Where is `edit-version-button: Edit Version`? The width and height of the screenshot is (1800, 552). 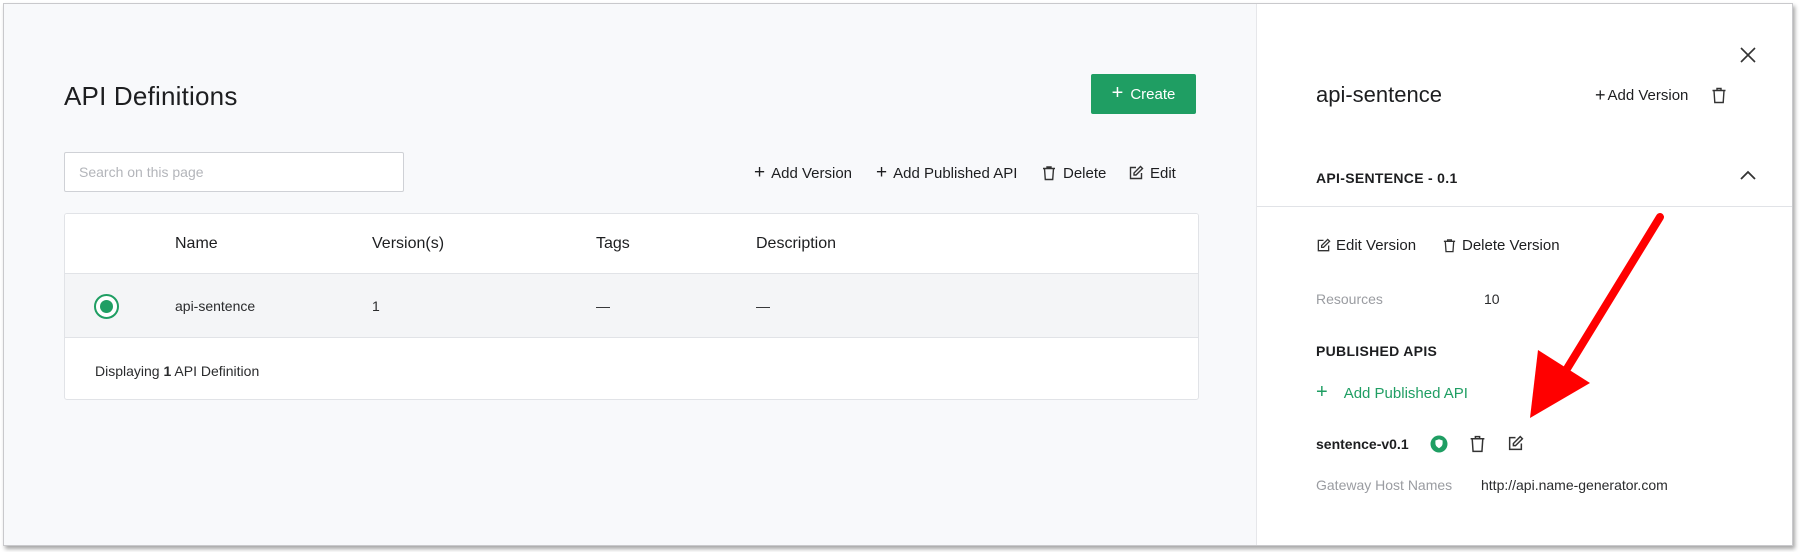 edit-version-button: Edit Version is located at coordinates (1366, 245).